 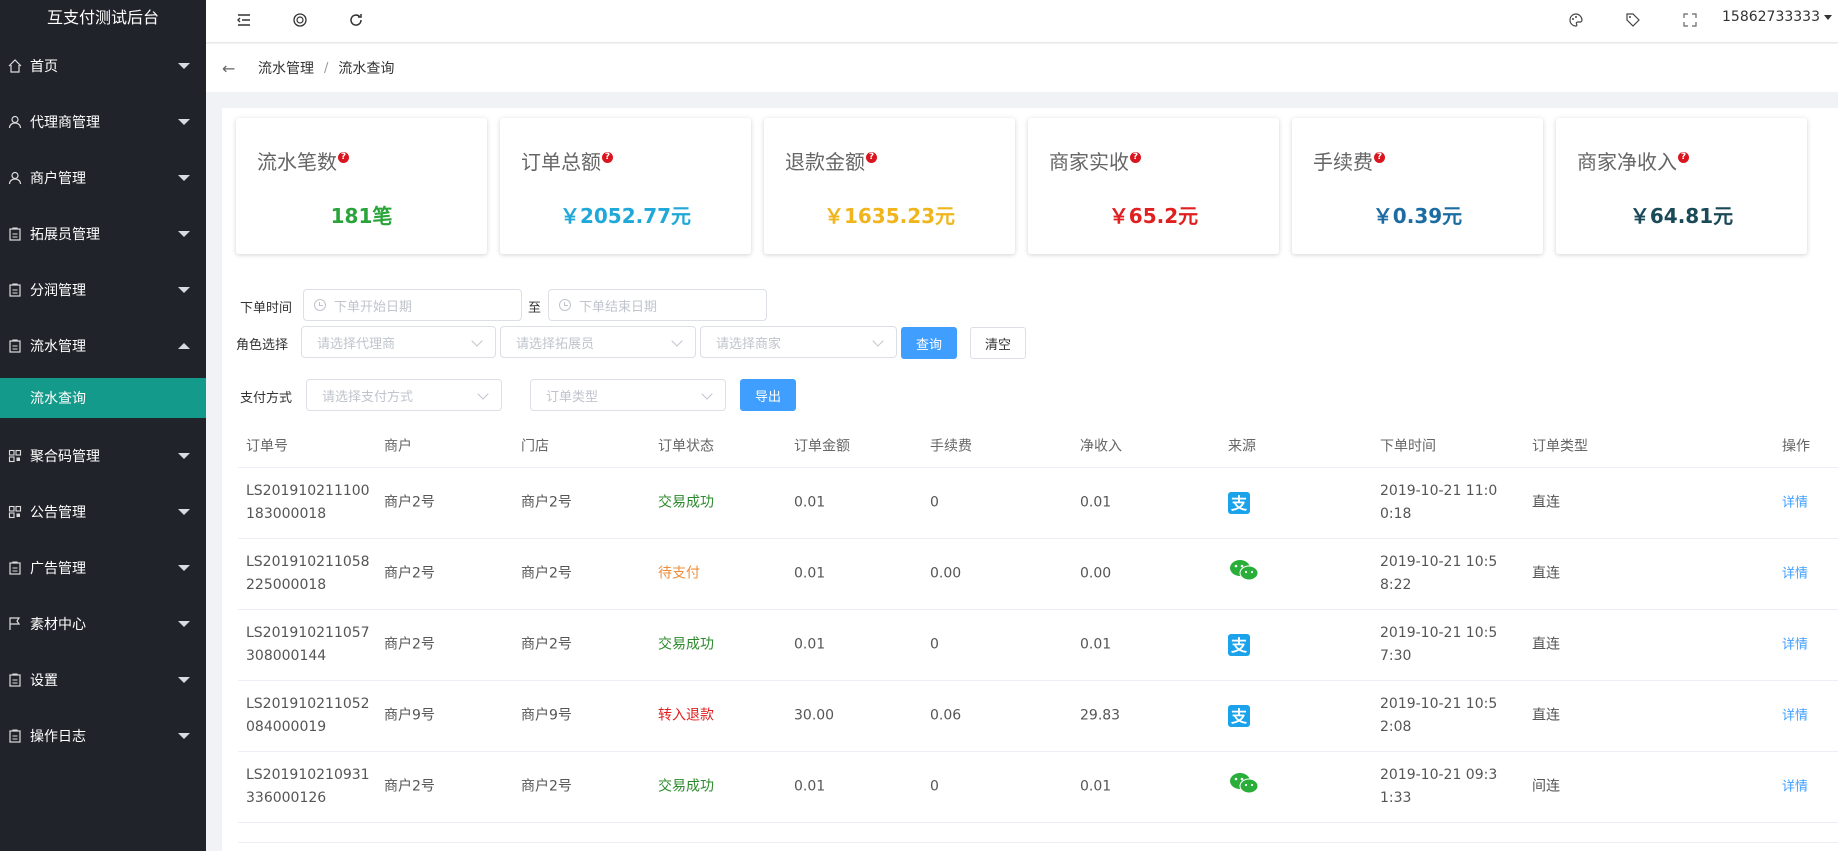 What do you see at coordinates (297, 162) in the screenshot?
I see `stat-label-text: 流水笔数` at bounding box center [297, 162].